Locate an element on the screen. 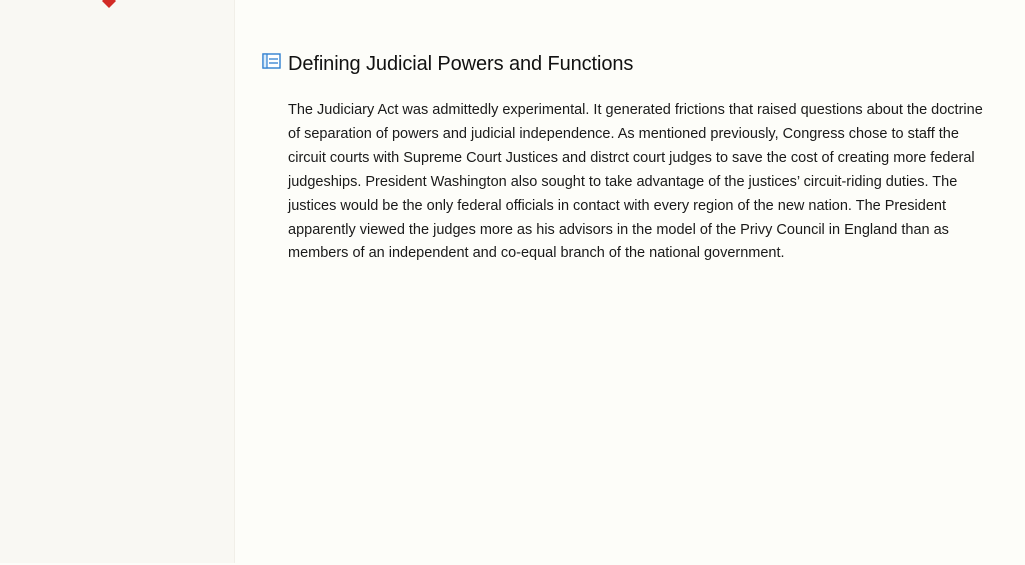  section-heading: Defining Judicial Powers and Functions is located at coordinates (447, 64).